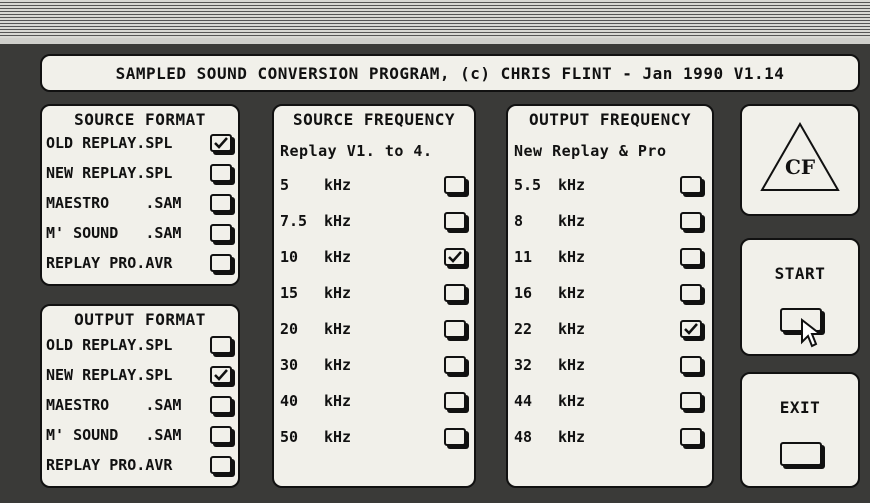  What do you see at coordinates (289, 293) in the screenshot?
I see `frequency-value: 15` at bounding box center [289, 293].